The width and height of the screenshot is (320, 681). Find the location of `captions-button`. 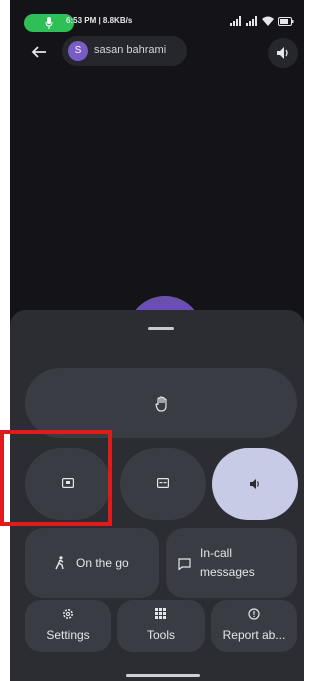

captions-button is located at coordinates (163, 484).